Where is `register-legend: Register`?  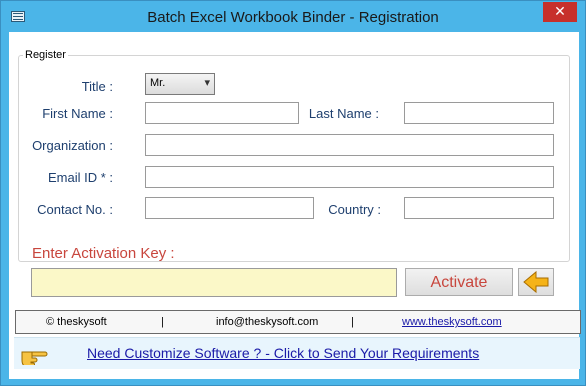
register-legend: Register is located at coordinates (45, 55).